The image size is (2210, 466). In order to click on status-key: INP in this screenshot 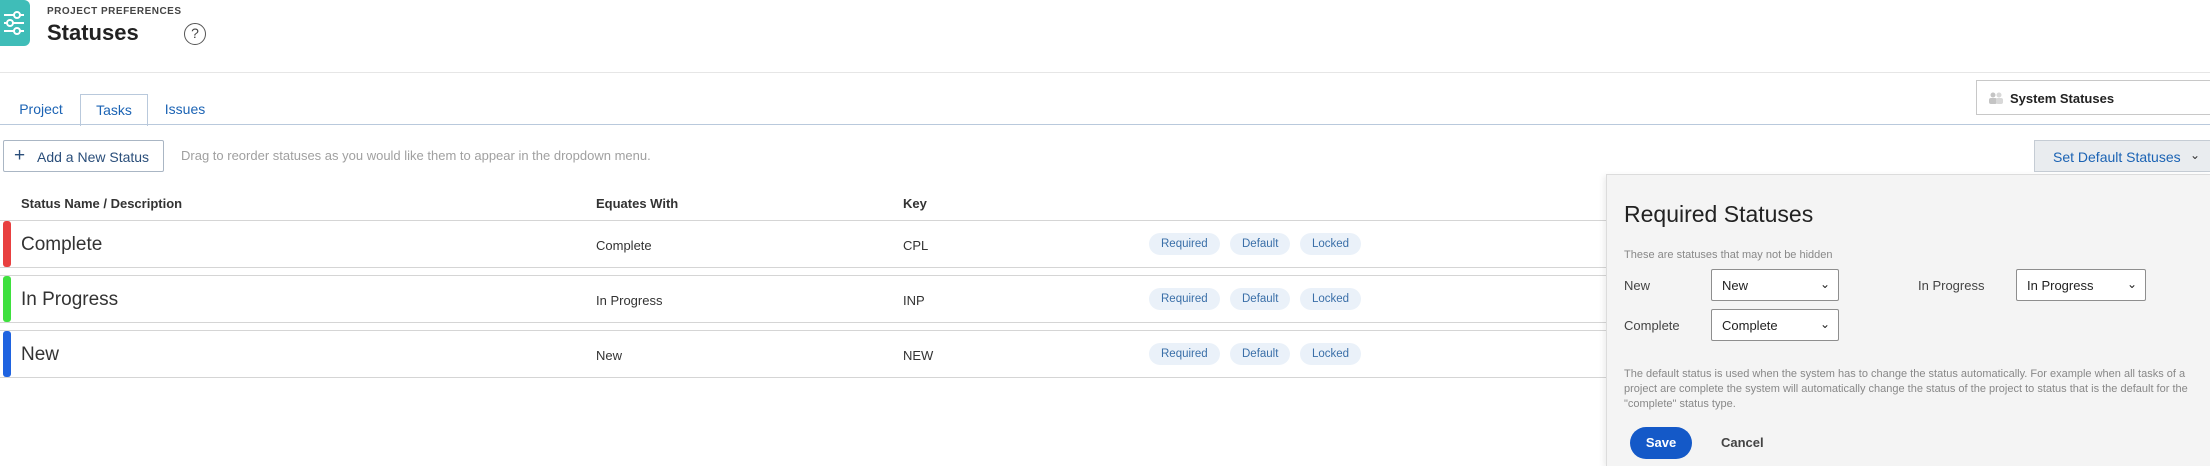, I will do `click(914, 300)`.